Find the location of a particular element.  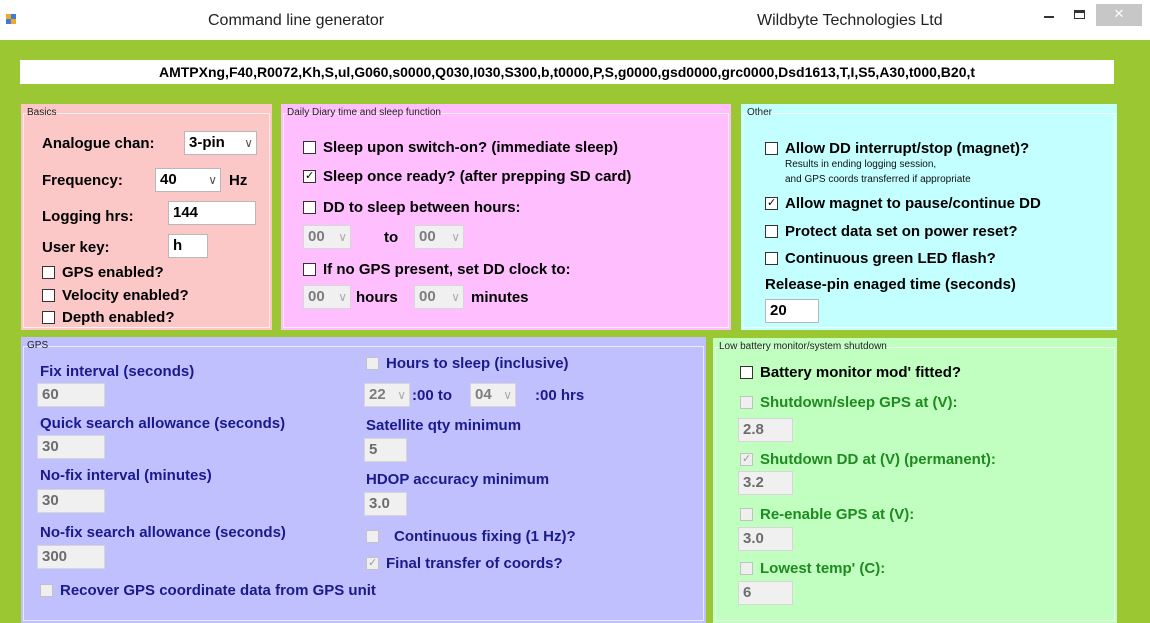

panel-legend: Other is located at coordinates (760, 112).